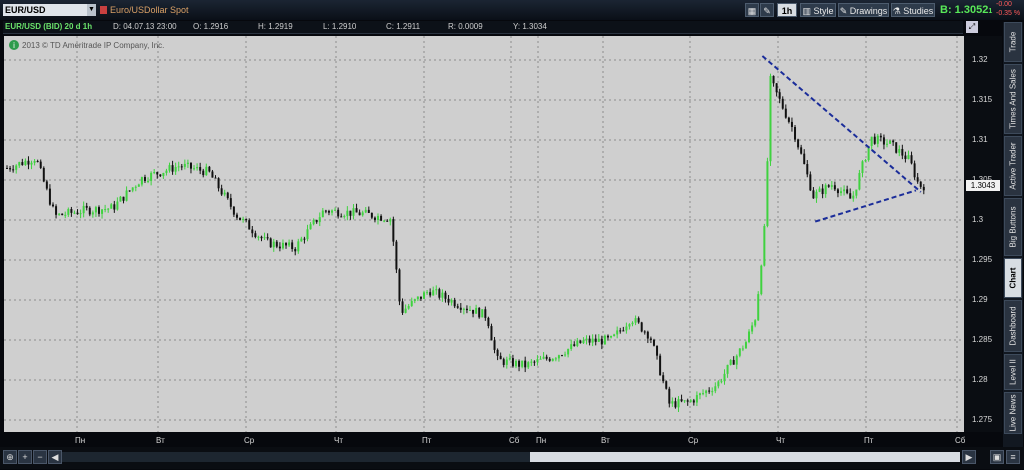 The height and width of the screenshot is (470, 1024). What do you see at coordinates (1013, 278) in the screenshot?
I see `tab-chart: Chart` at bounding box center [1013, 278].